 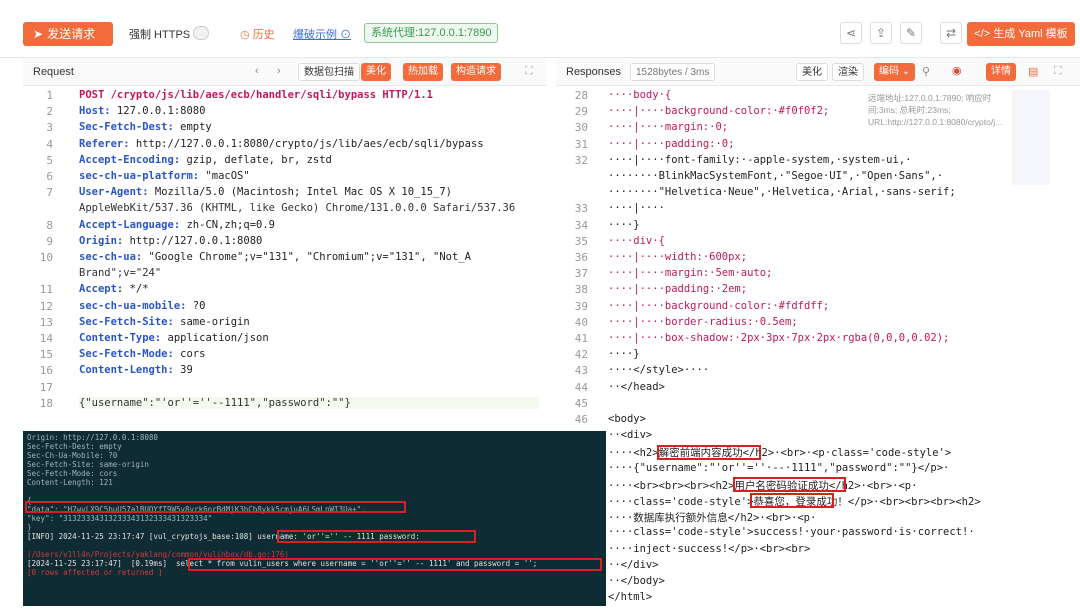 What do you see at coordinates (926, 71) in the screenshot?
I see `search-icon: ⚲` at bounding box center [926, 71].